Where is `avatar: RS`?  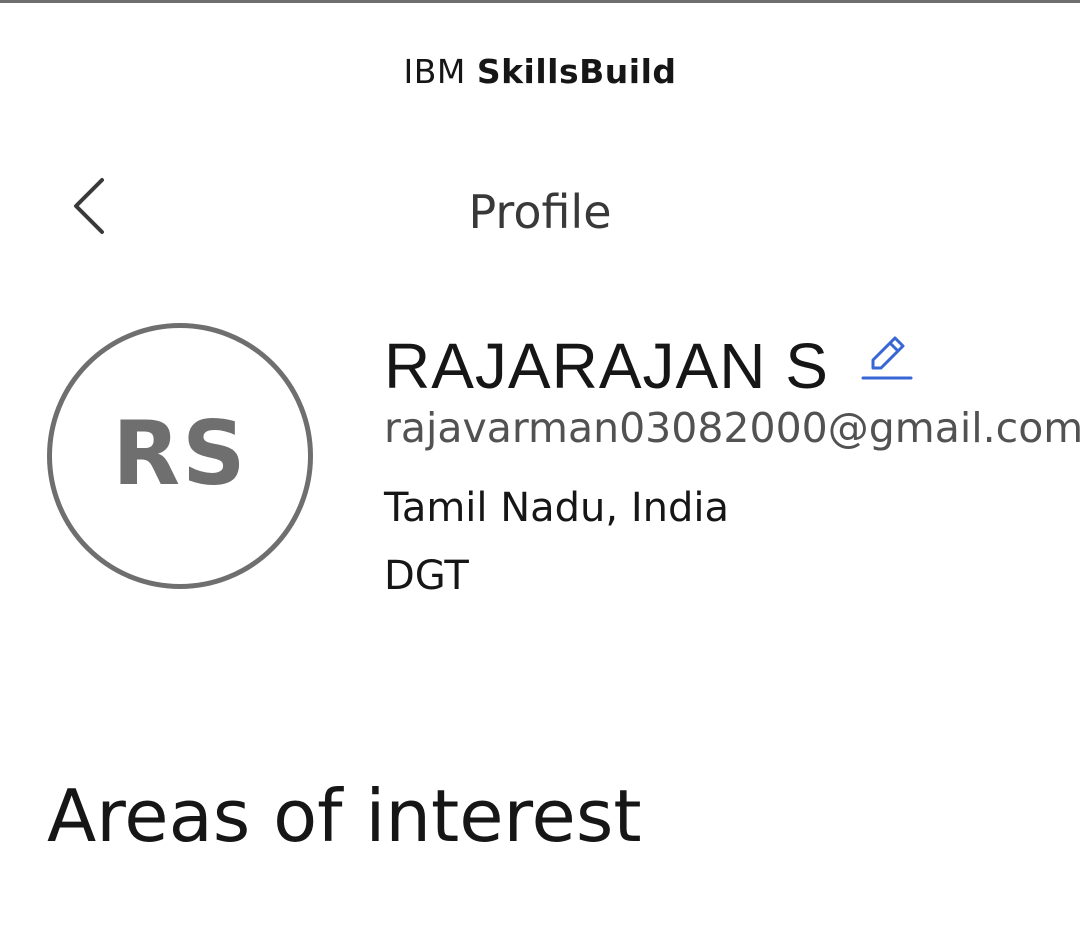
avatar: RS is located at coordinates (180, 456).